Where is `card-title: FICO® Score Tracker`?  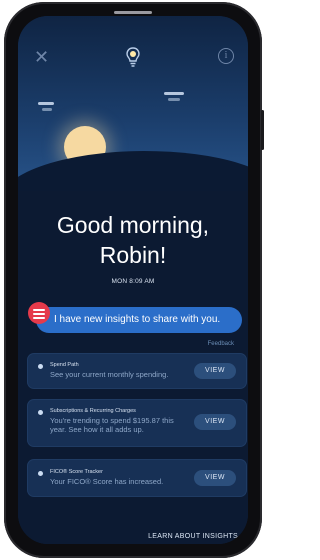
card-title: FICO® Score Tracker is located at coordinates (76, 472).